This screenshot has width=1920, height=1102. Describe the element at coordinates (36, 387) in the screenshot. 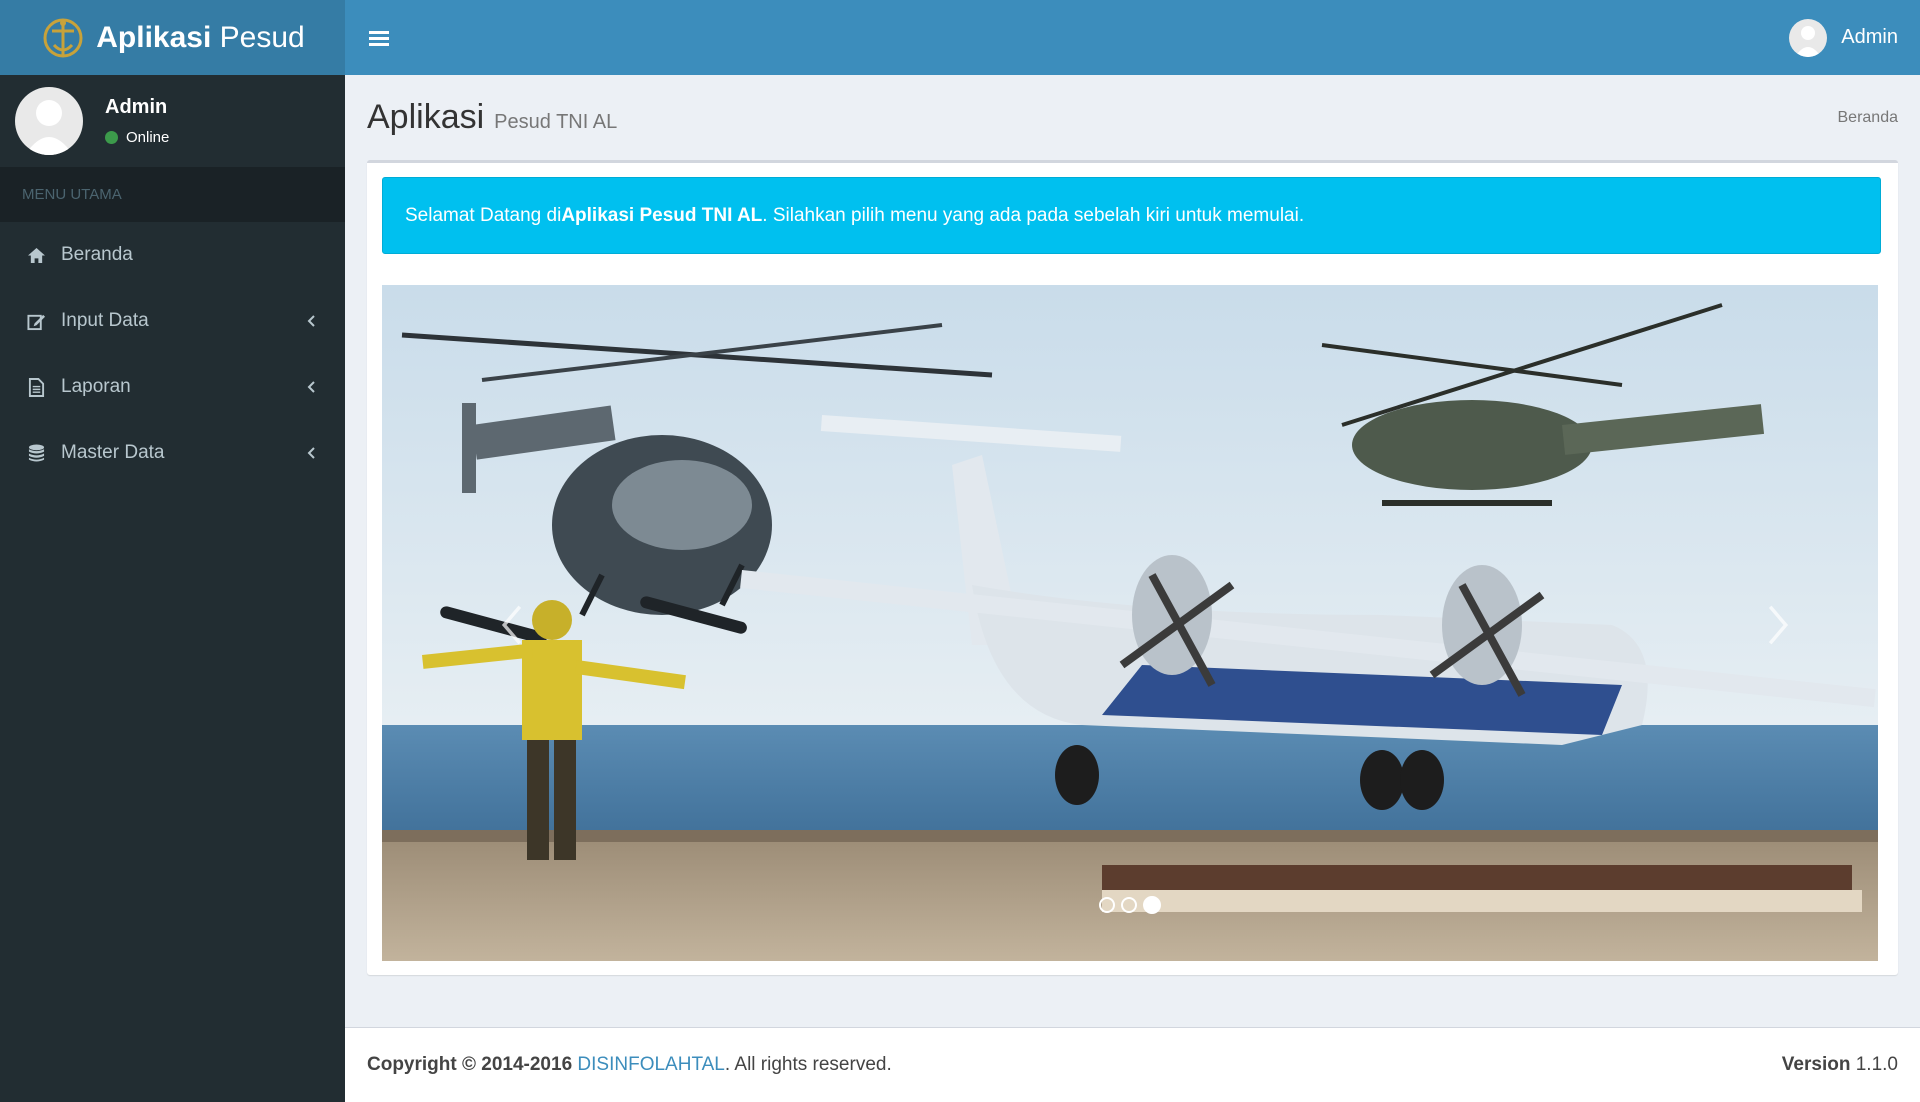

I see `document-icon` at that location.